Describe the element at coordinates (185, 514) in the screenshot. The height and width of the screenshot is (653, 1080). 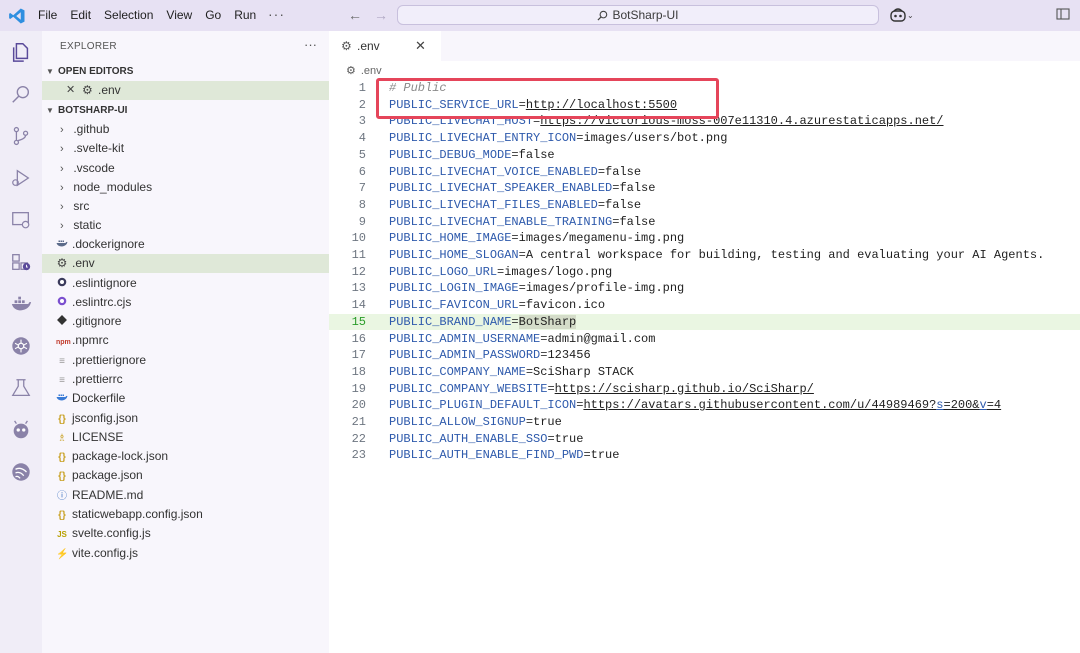
I see `tree-item: {} staticwebapp.config.json` at that location.